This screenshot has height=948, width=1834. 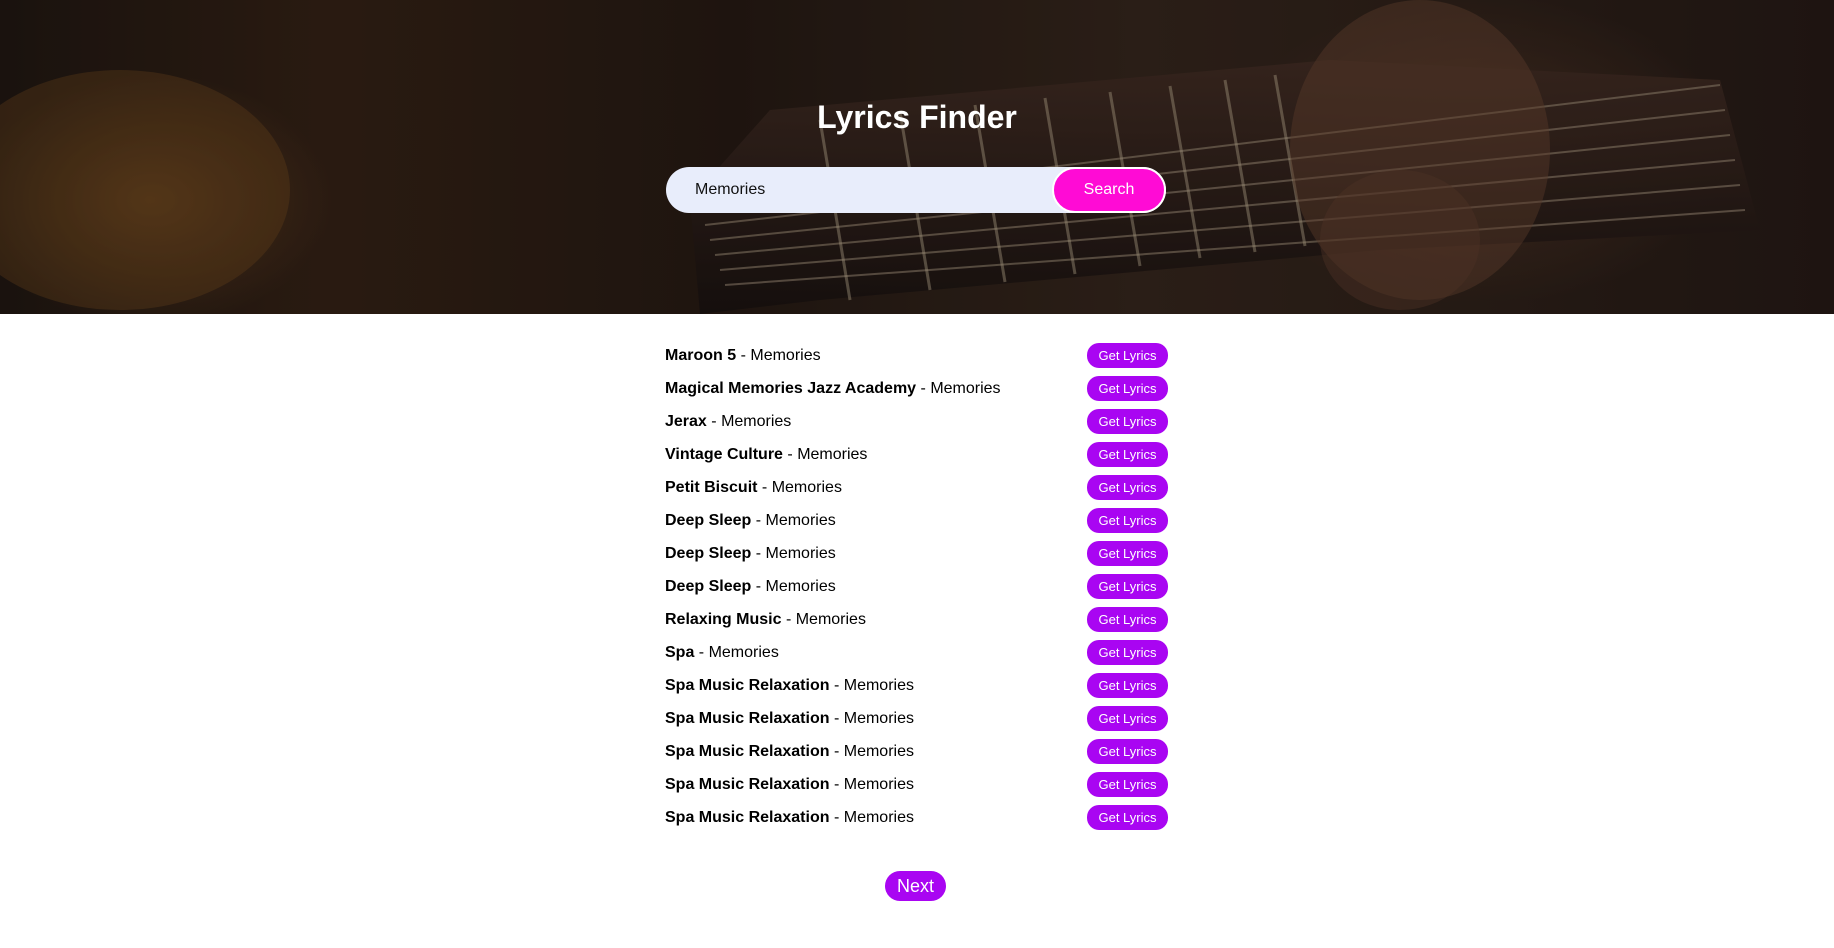 I want to click on search-form: Search, so click(x=916, y=190).